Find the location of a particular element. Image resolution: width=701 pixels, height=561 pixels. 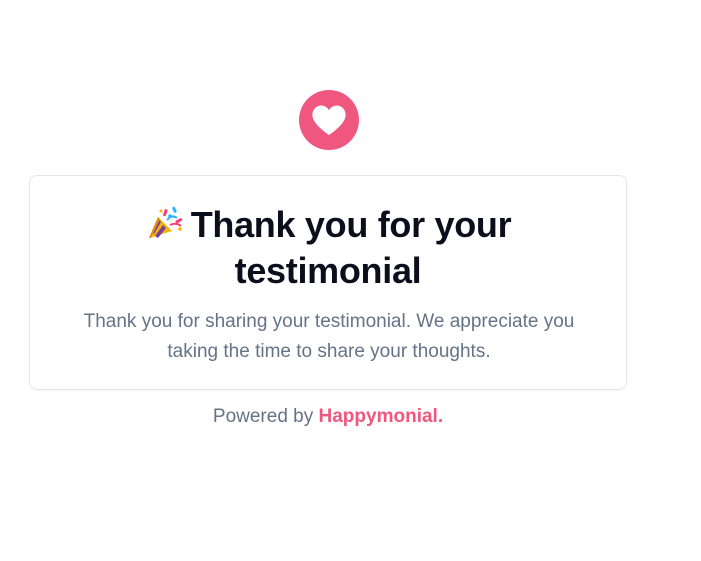

title-line-2: testimonial is located at coordinates (328, 270).